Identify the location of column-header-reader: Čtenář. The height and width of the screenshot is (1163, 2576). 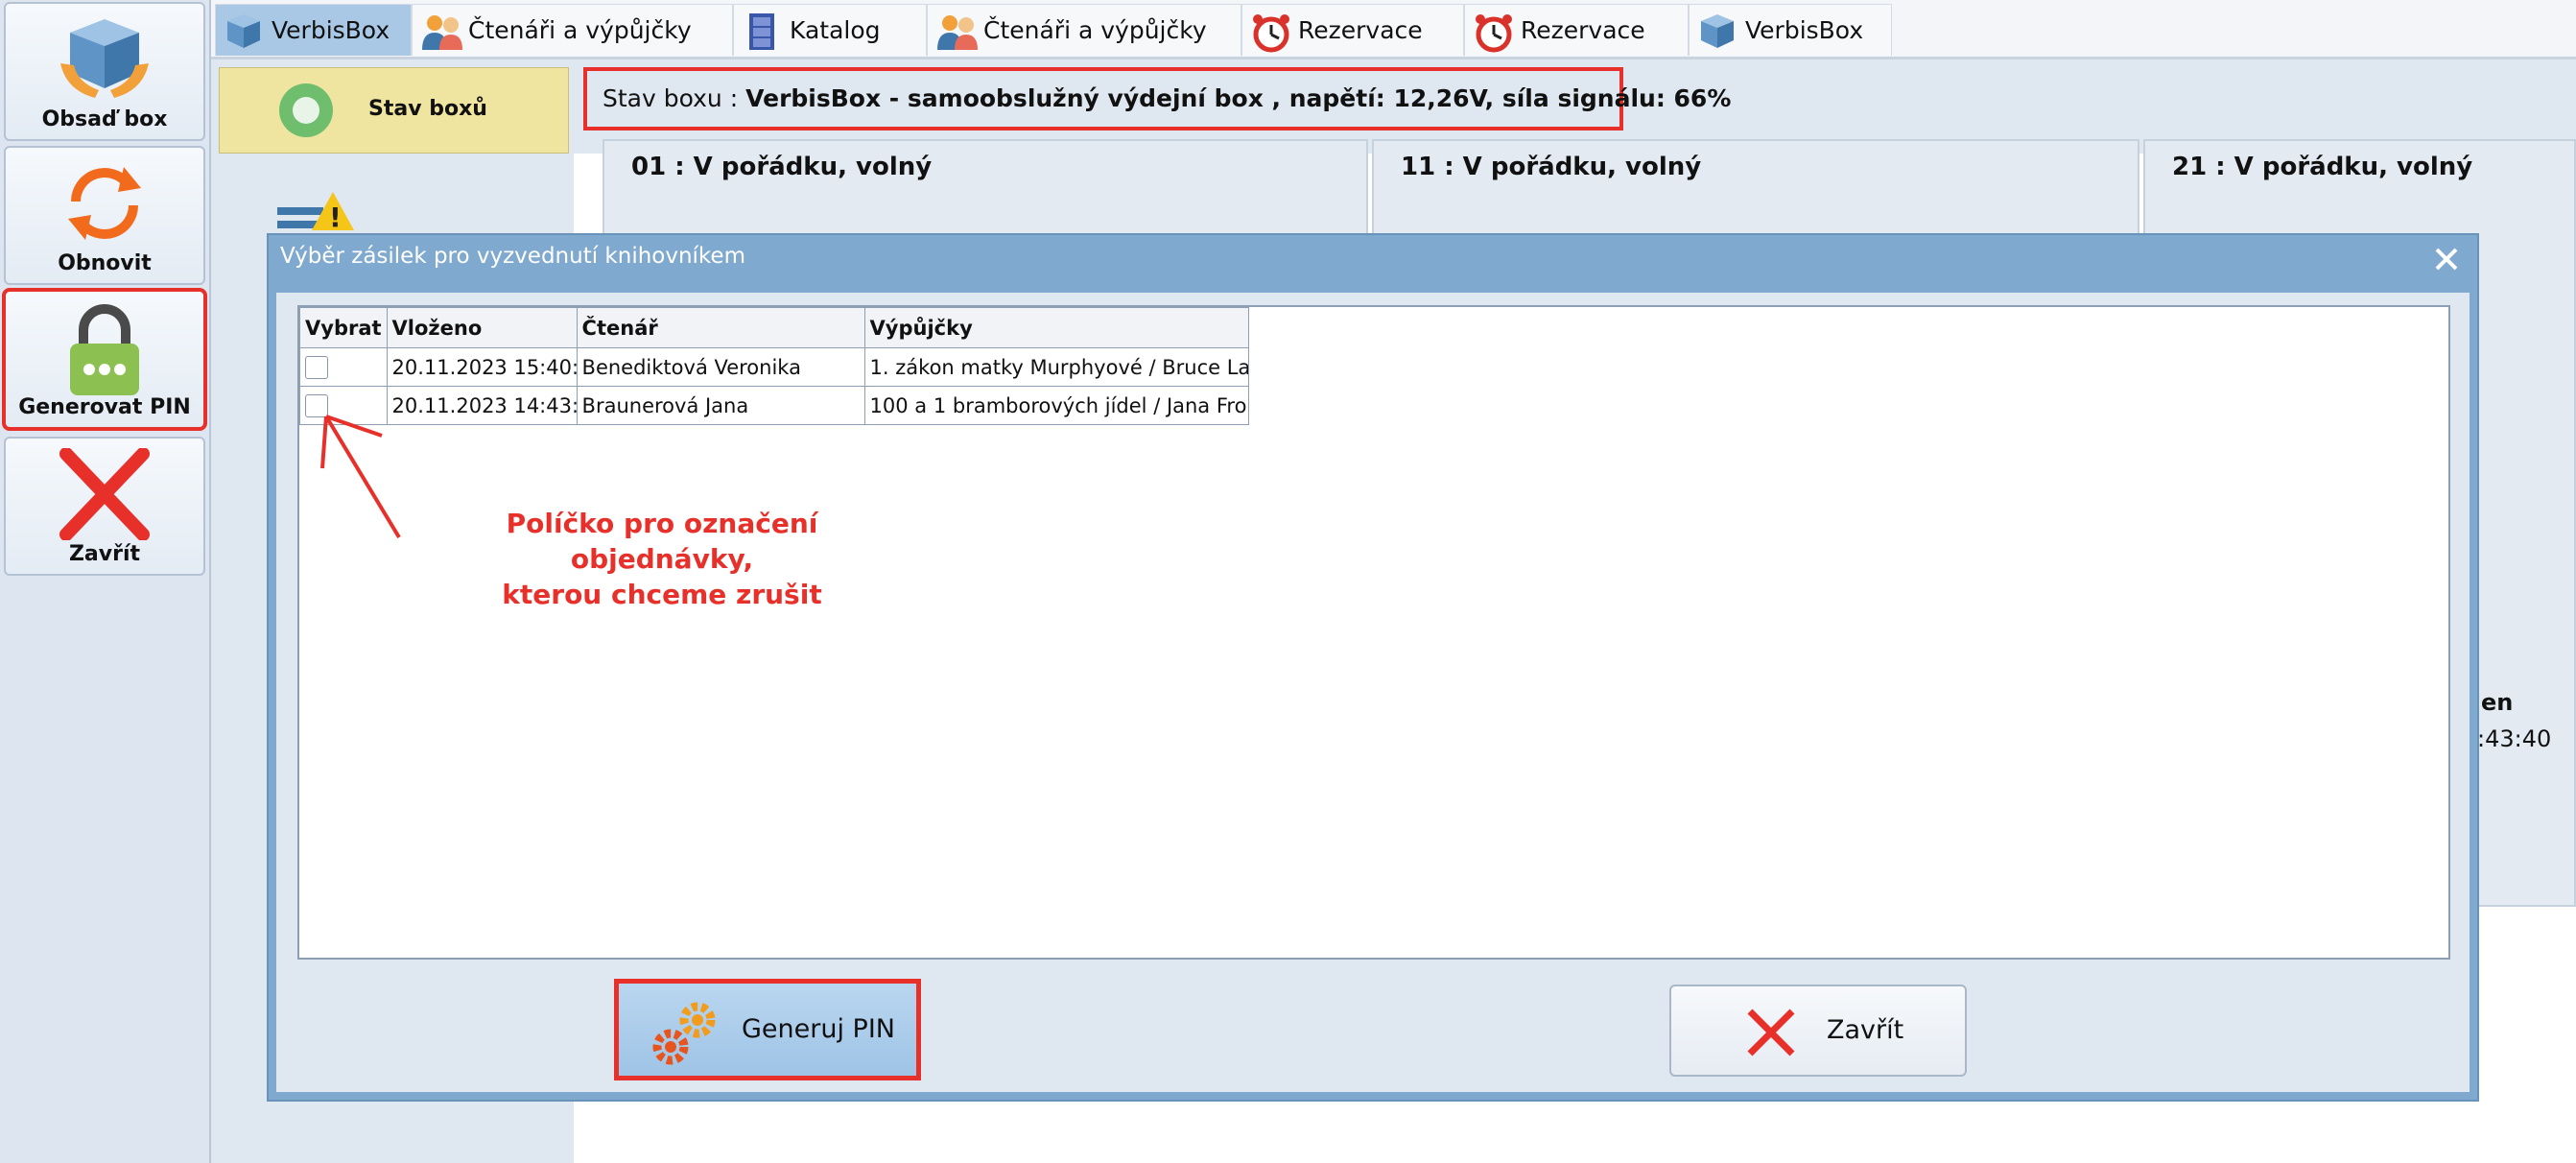
(720, 327).